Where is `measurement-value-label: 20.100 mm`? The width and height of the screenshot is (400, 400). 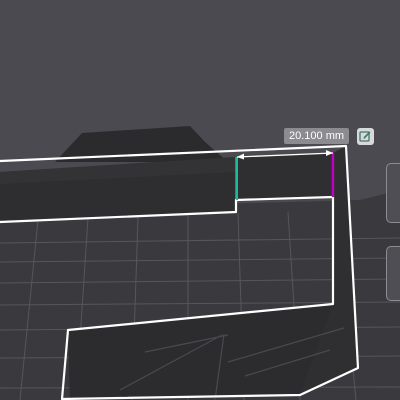
measurement-value-label: 20.100 mm is located at coordinates (317, 136).